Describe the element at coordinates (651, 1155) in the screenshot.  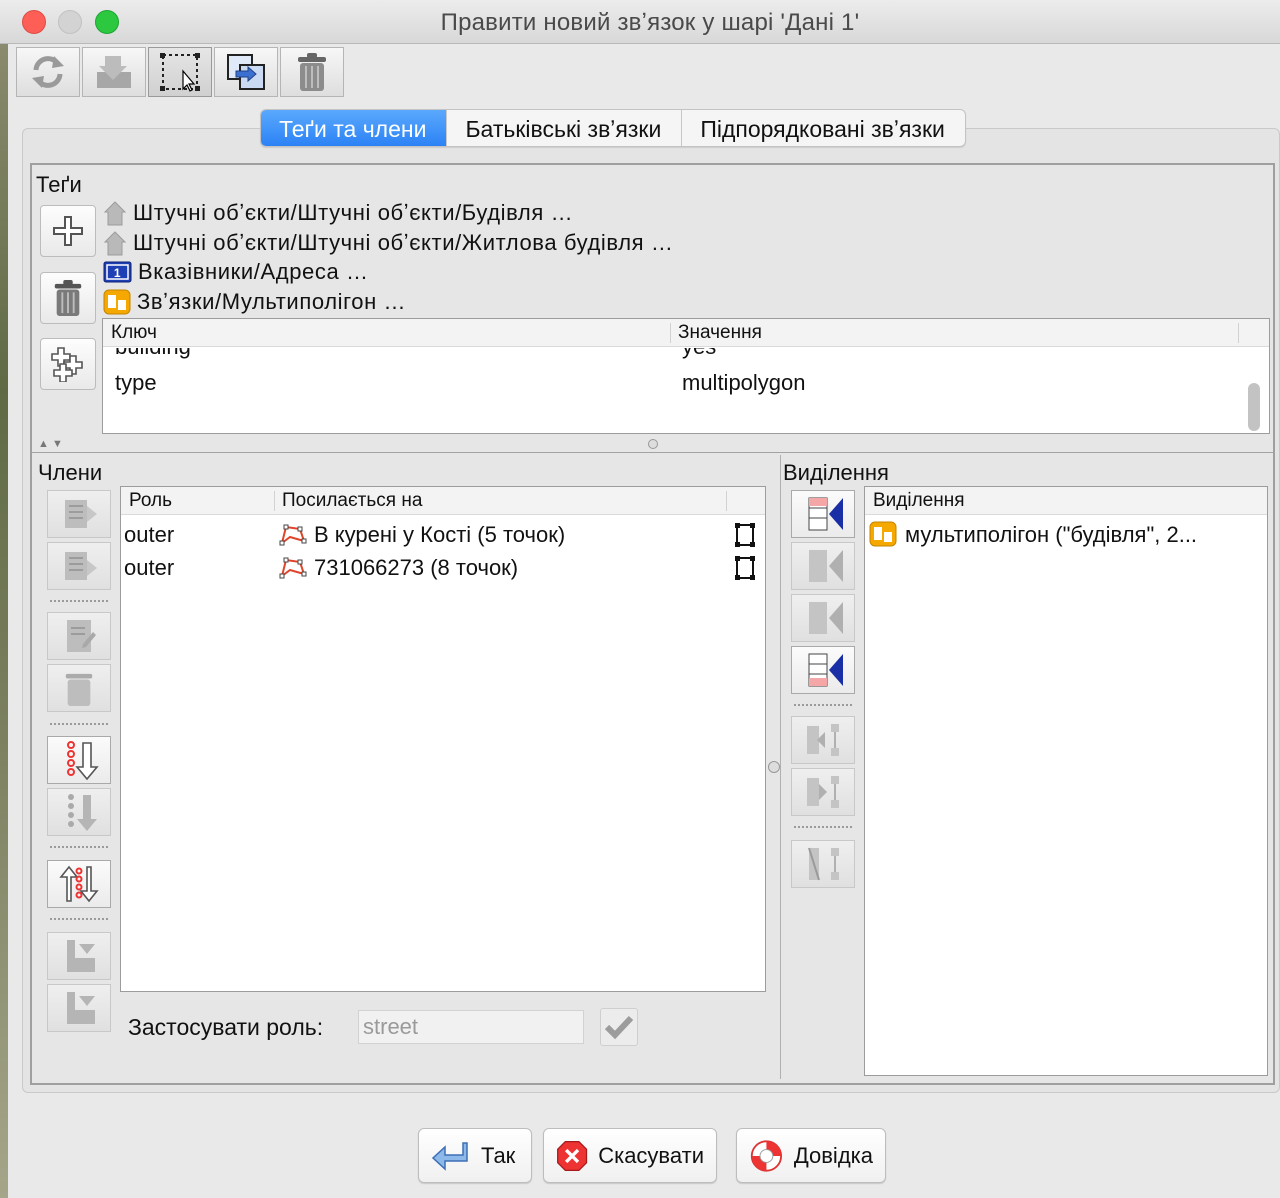
I see `cancel-button-label: Скасувати` at that location.